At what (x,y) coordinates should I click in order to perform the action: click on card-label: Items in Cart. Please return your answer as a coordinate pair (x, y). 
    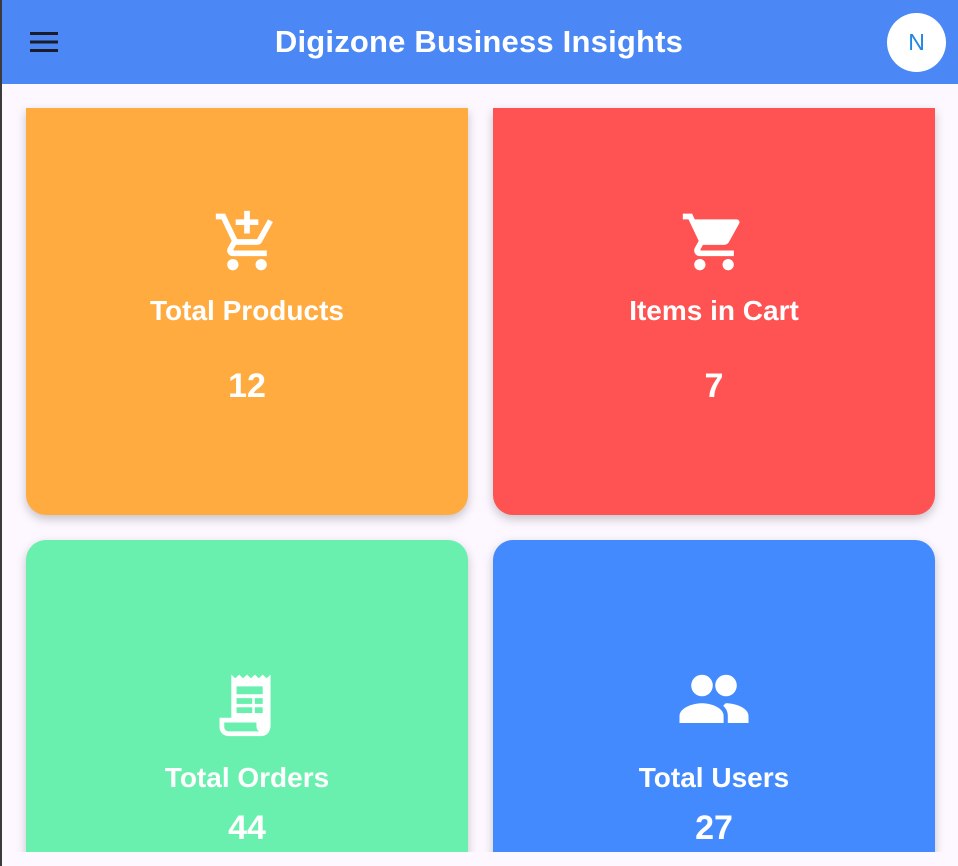
    Looking at the image, I should click on (714, 310).